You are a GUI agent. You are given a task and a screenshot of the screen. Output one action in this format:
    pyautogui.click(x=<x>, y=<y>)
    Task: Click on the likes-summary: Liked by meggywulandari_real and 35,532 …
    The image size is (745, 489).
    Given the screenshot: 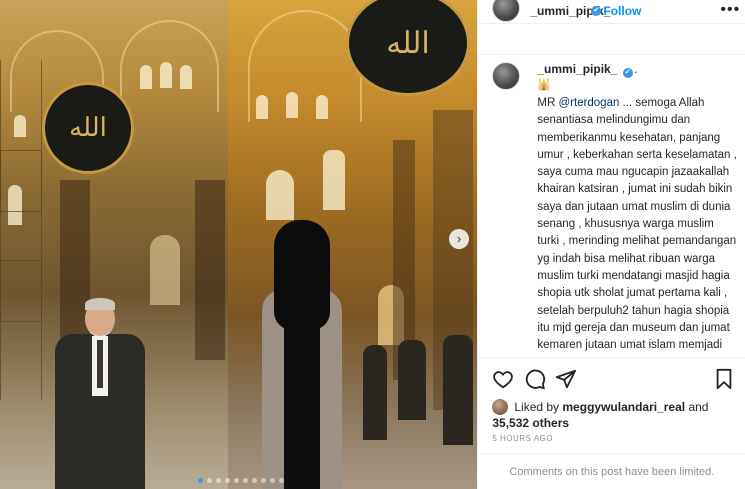 What is the action you would take?
    pyautogui.click(x=600, y=414)
    